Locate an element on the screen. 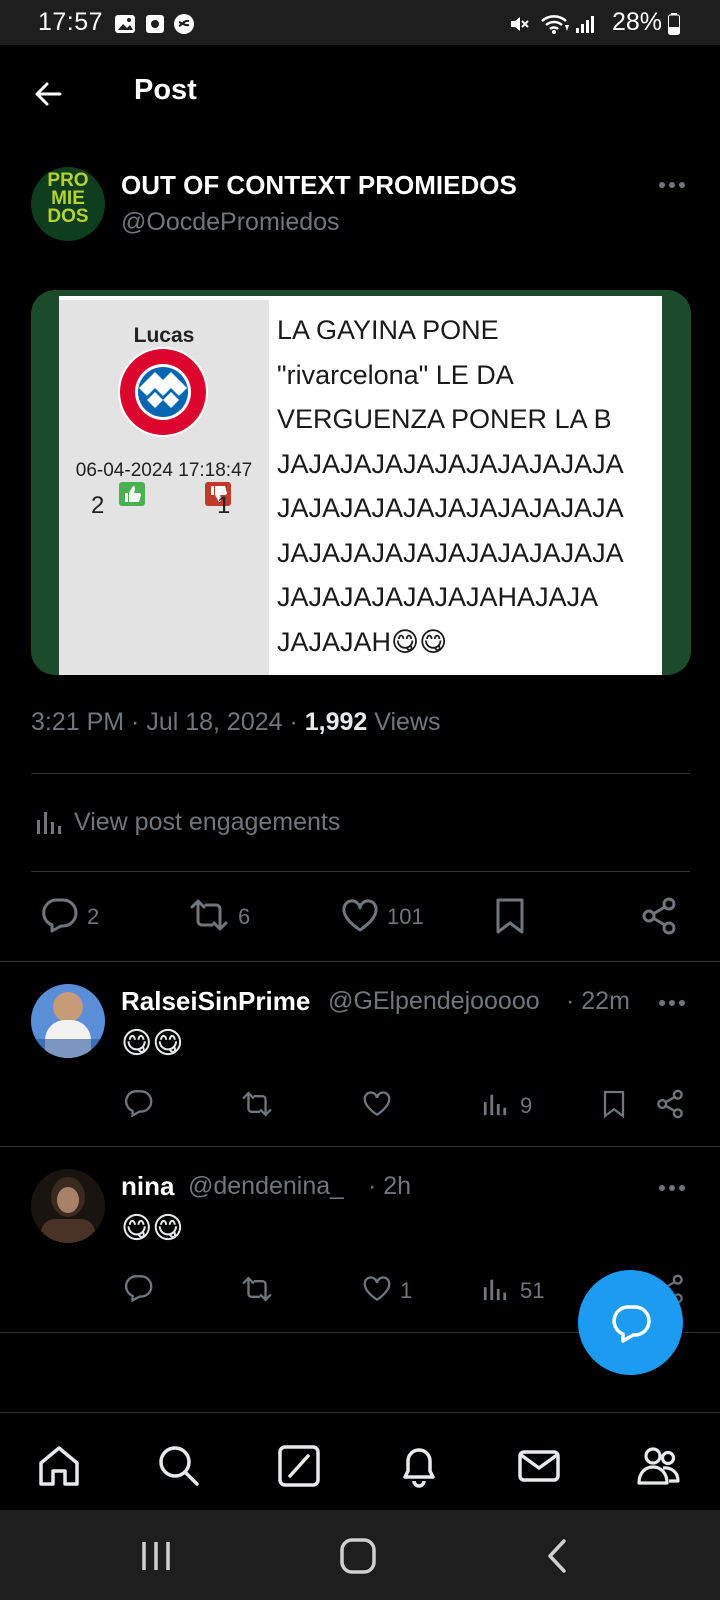 The image size is (720, 1600). reply-view-count: 9 is located at coordinates (526, 1105).